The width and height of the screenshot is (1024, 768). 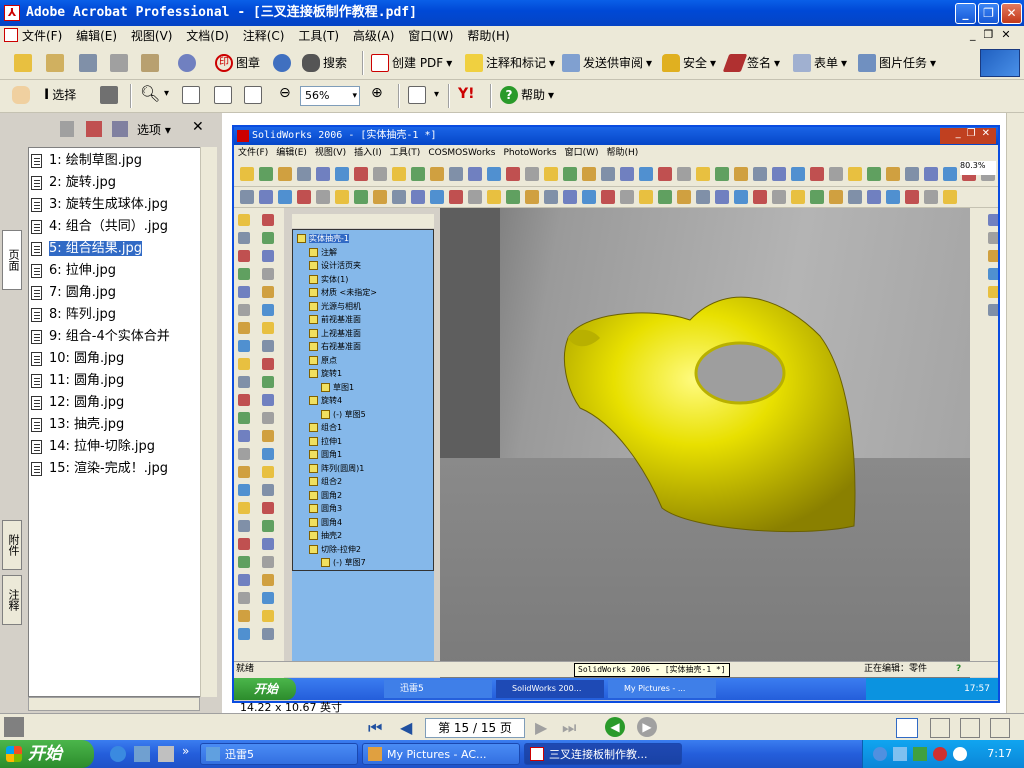 What do you see at coordinates (237, 63) in the screenshot?
I see `seal-button: 印 图章` at bounding box center [237, 63].